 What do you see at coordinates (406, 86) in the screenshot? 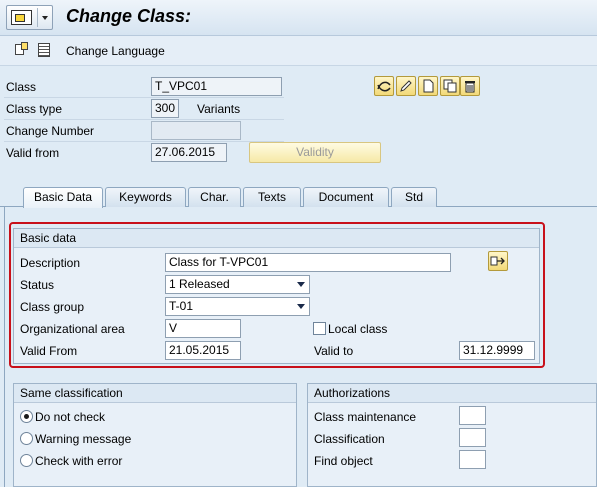
I see `pencil-icon` at bounding box center [406, 86].